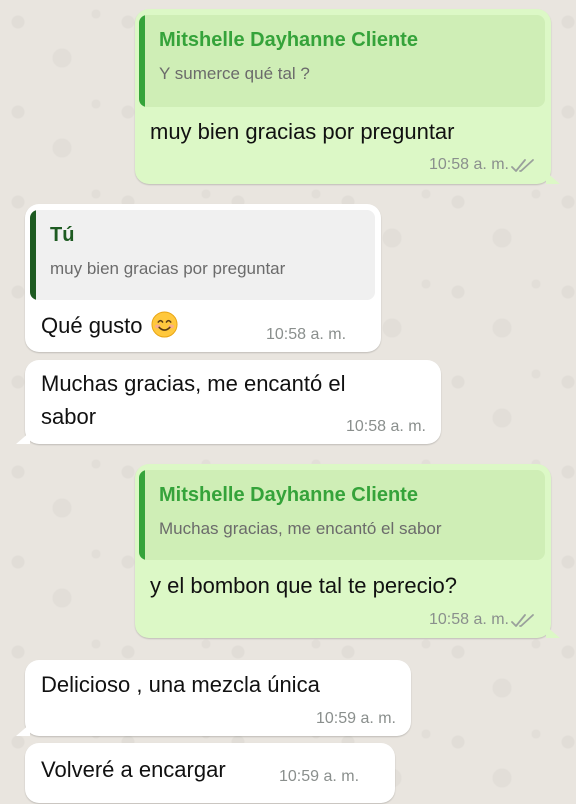 This screenshot has width=576, height=804. I want to click on message-text-line: sabor, so click(69, 416).